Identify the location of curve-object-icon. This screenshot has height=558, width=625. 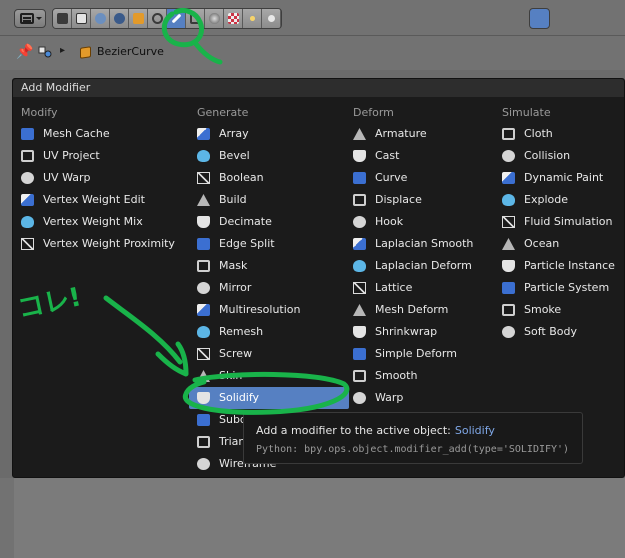
(85, 52).